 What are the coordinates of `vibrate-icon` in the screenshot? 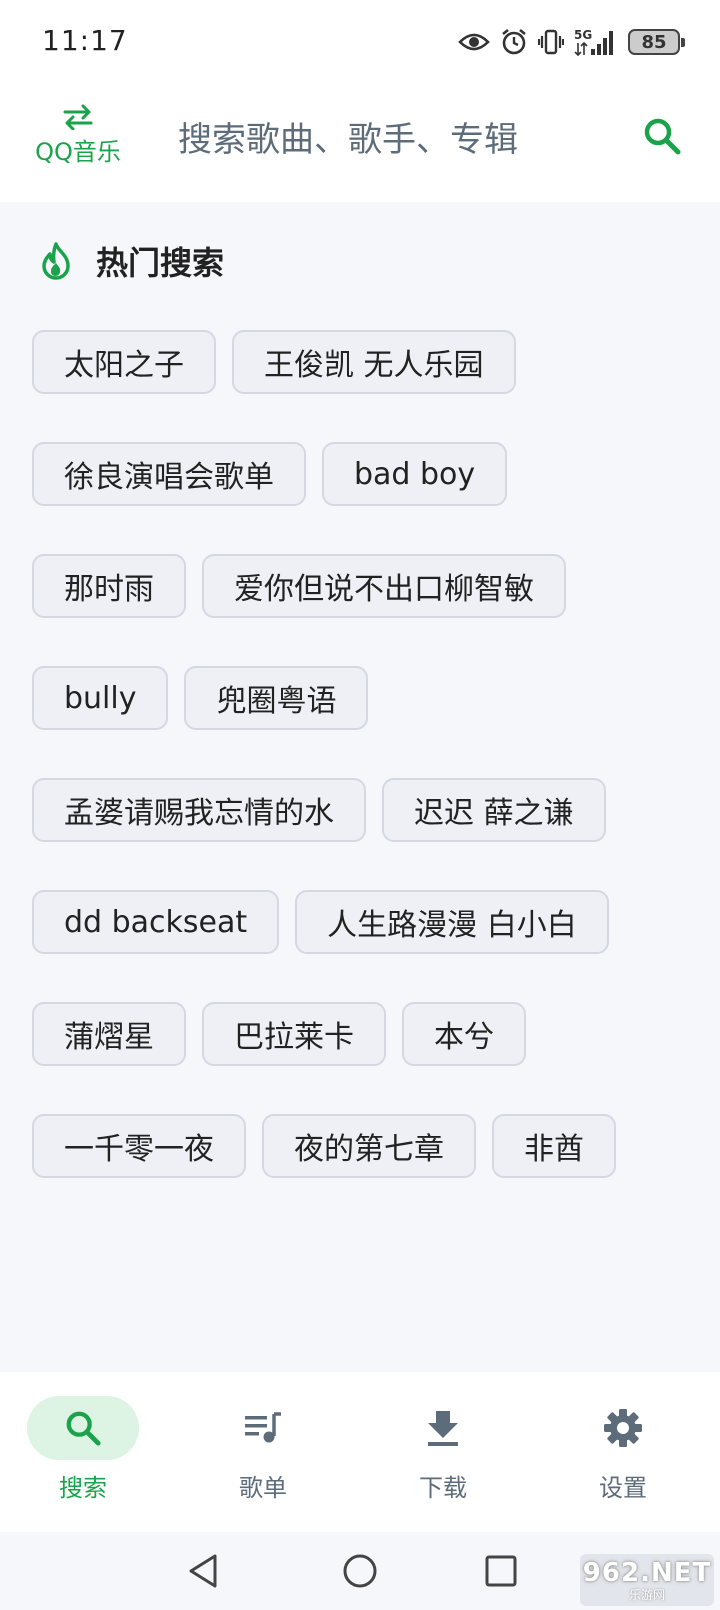 It's located at (551, 42).